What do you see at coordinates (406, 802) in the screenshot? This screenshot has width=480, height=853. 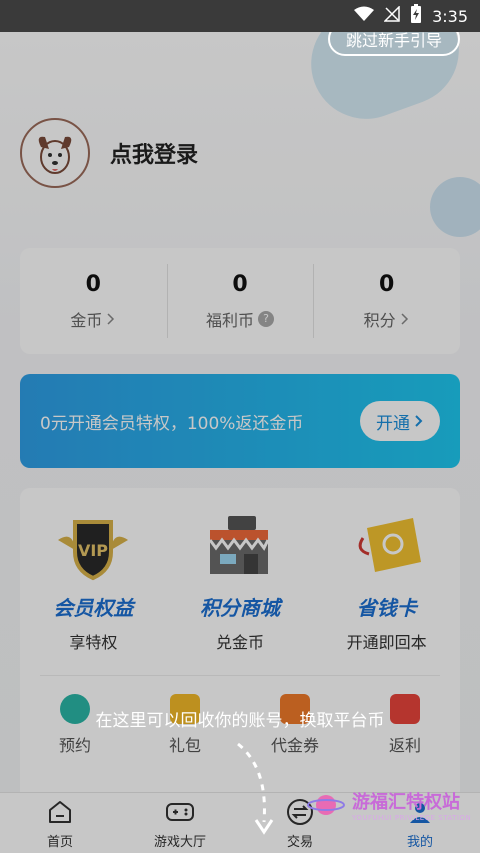 I see `watermark-text: 游福汇特权站` at bounding box center [406, 802].